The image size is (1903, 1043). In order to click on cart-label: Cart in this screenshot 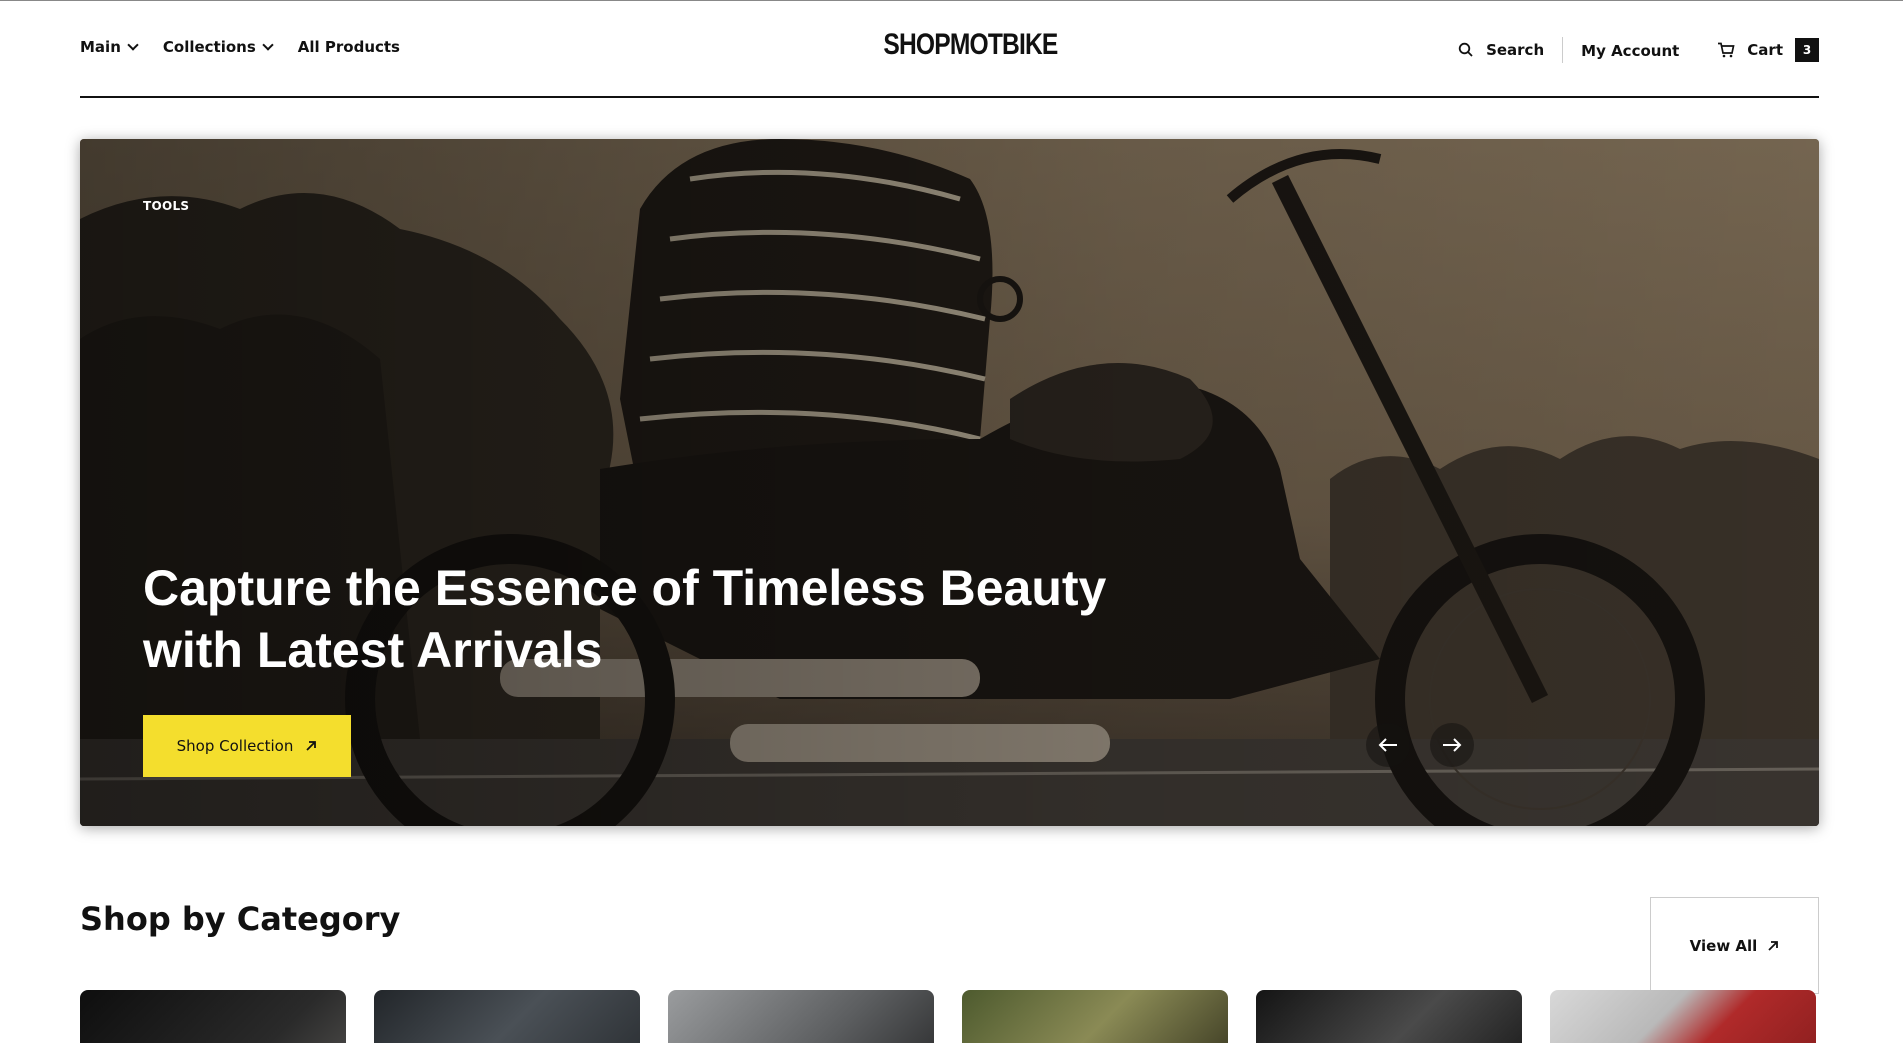, I will do `click(1765, 50)`.